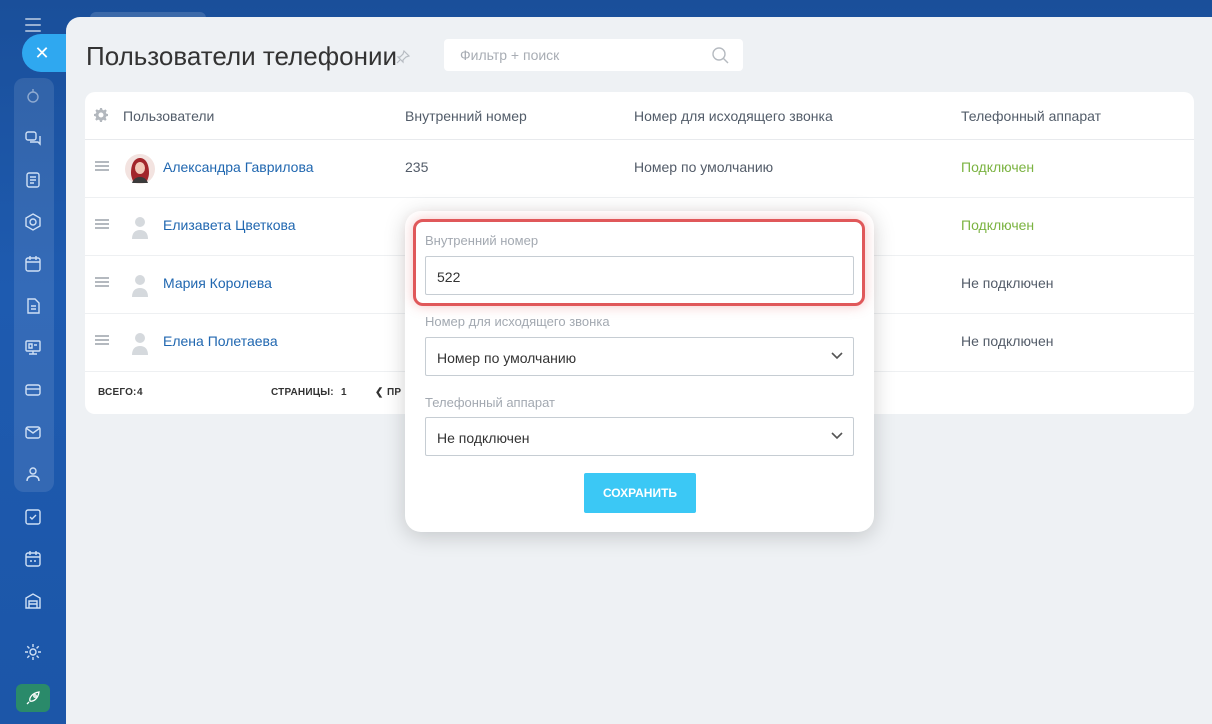 Image resolution: width=1212 pixels, height=724 pixels. I want to click on store-icon, so click(33, 601).